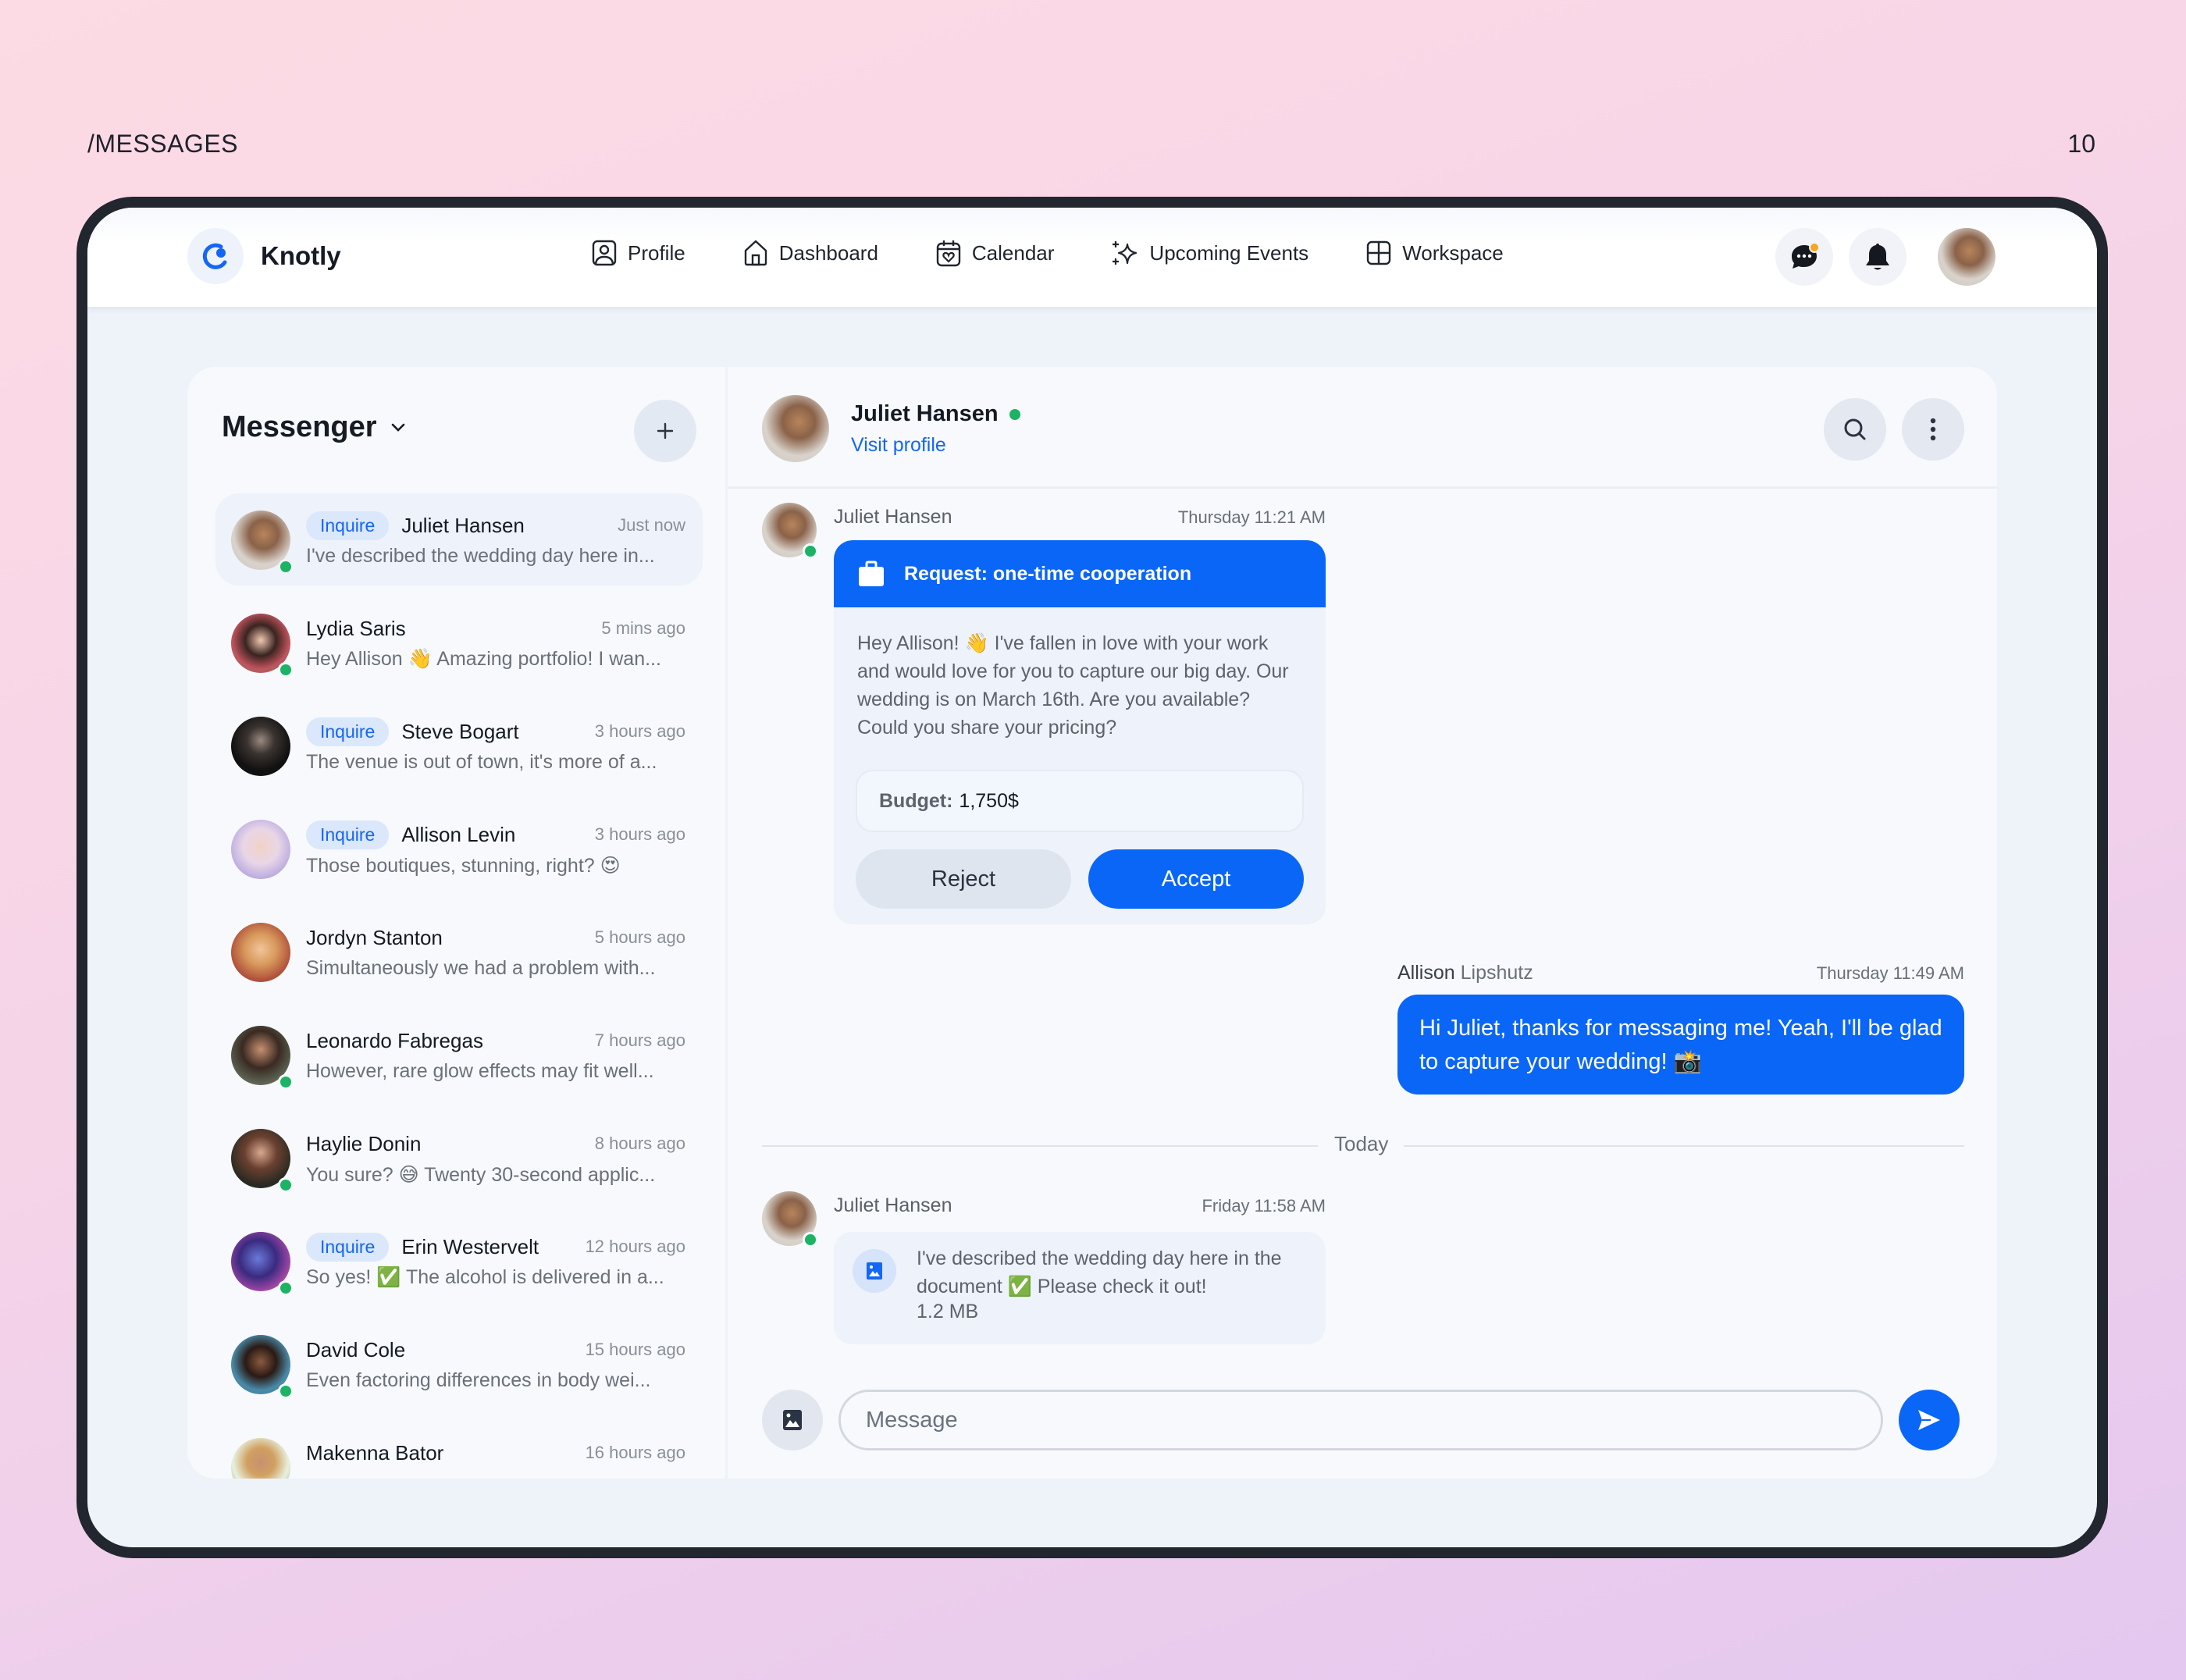 This screenshot has height=1680, width=2186. I want to click on date-divider-line, so click(1684, 1146).